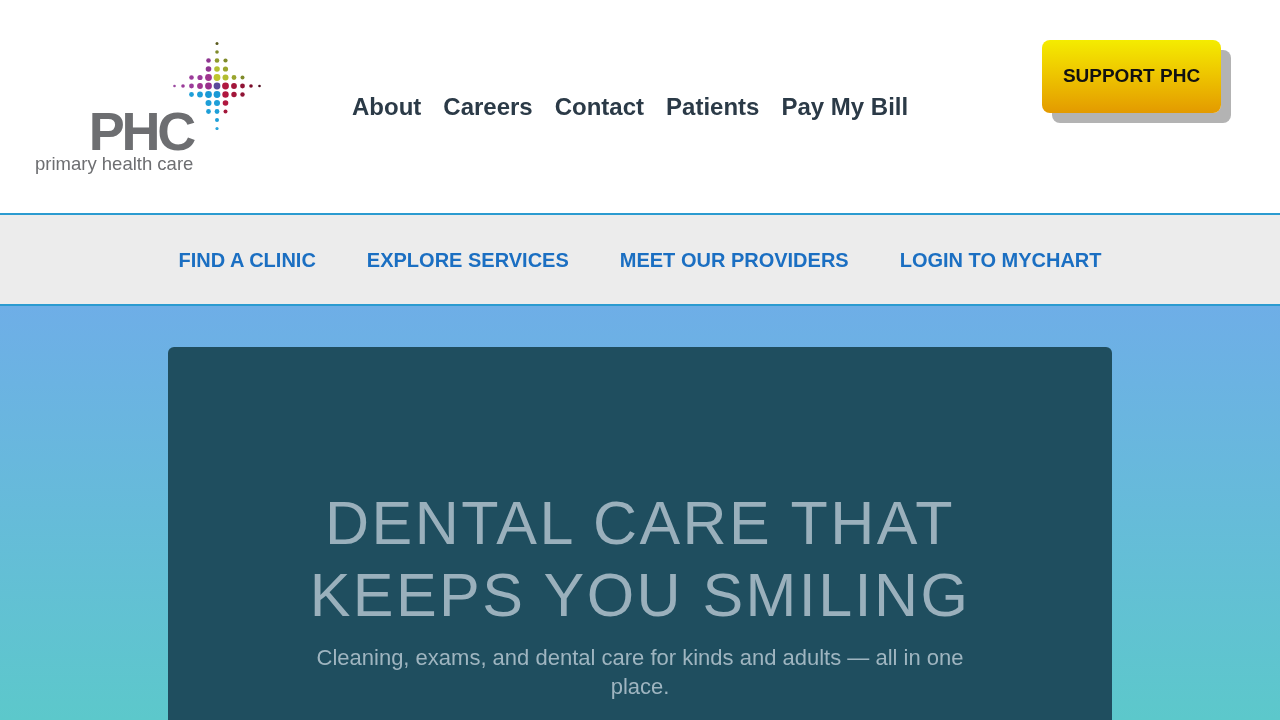 This screenshot has width=1280, height=720. Describe the element at coordinates (140, 131) in the screenshot. I see `logo-wordmark: PHC` at that location.